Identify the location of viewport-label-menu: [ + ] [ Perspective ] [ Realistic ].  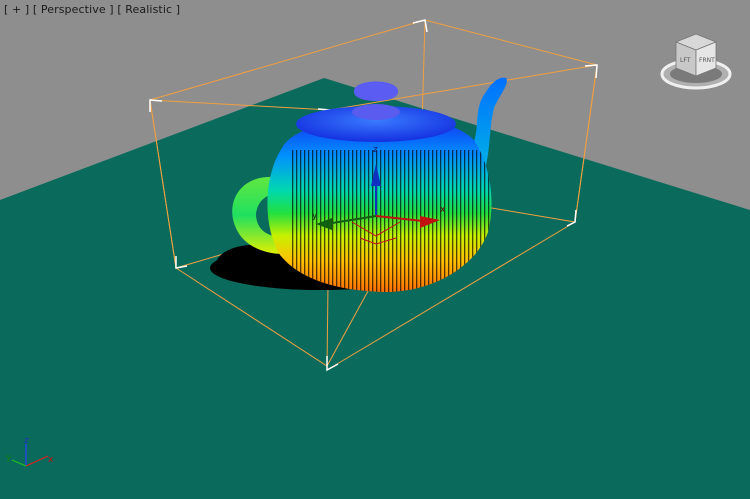
(92, 9).